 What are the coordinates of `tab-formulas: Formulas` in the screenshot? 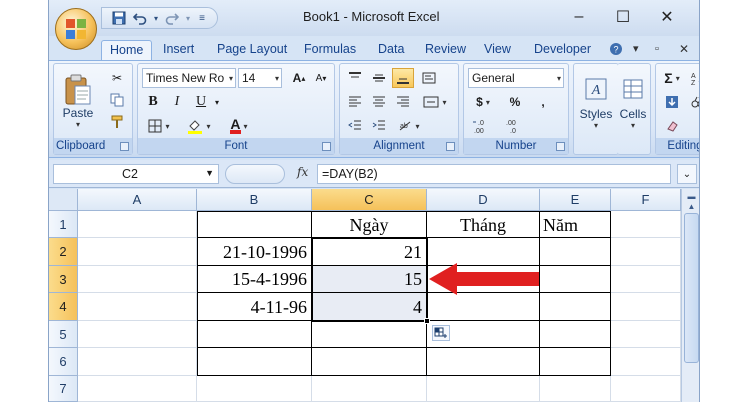 It's located at (330, 50).